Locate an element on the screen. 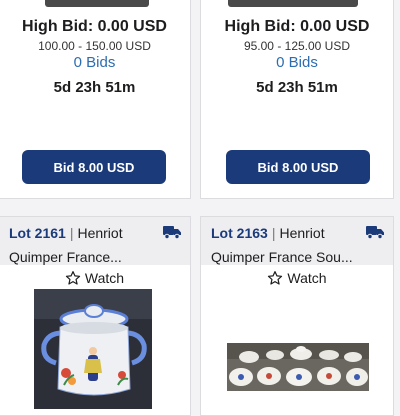 The height and width of the screenshot is (416, 400). sugar-bowl-image is located at coordinates (93, 349).